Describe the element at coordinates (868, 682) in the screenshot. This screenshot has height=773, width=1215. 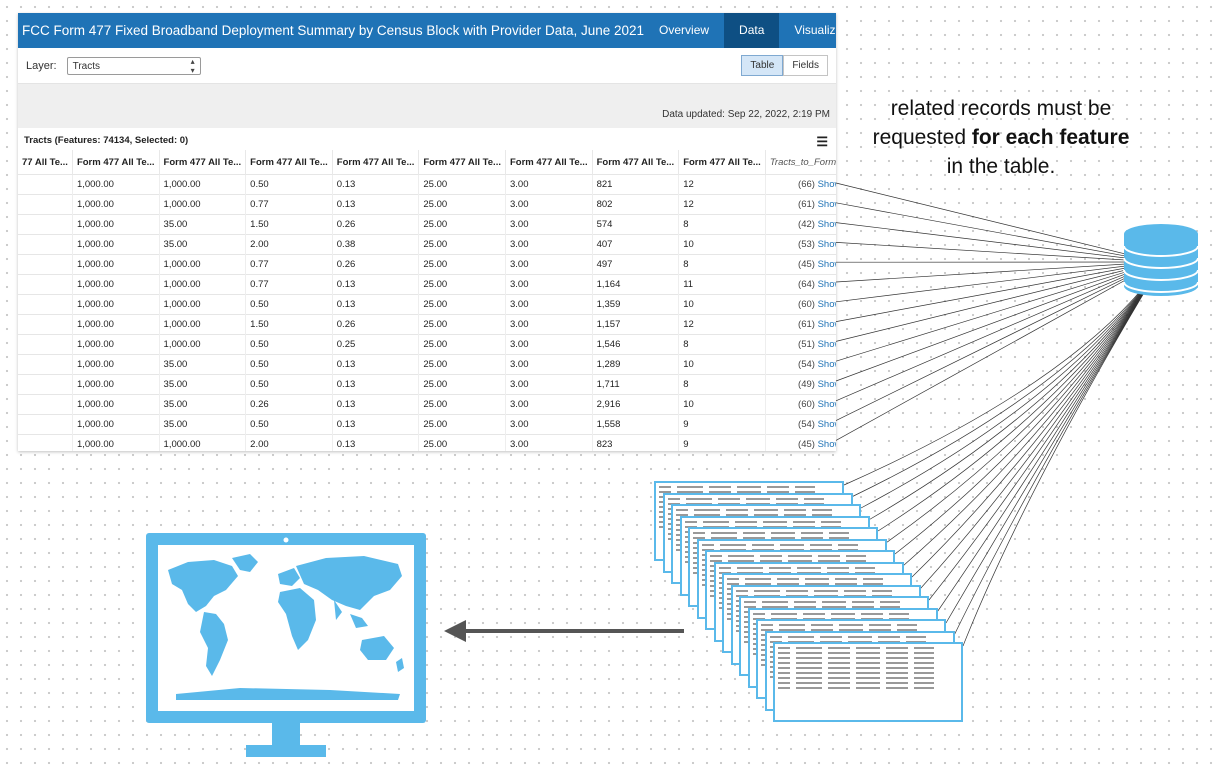
I see `related-record-card` at that location.